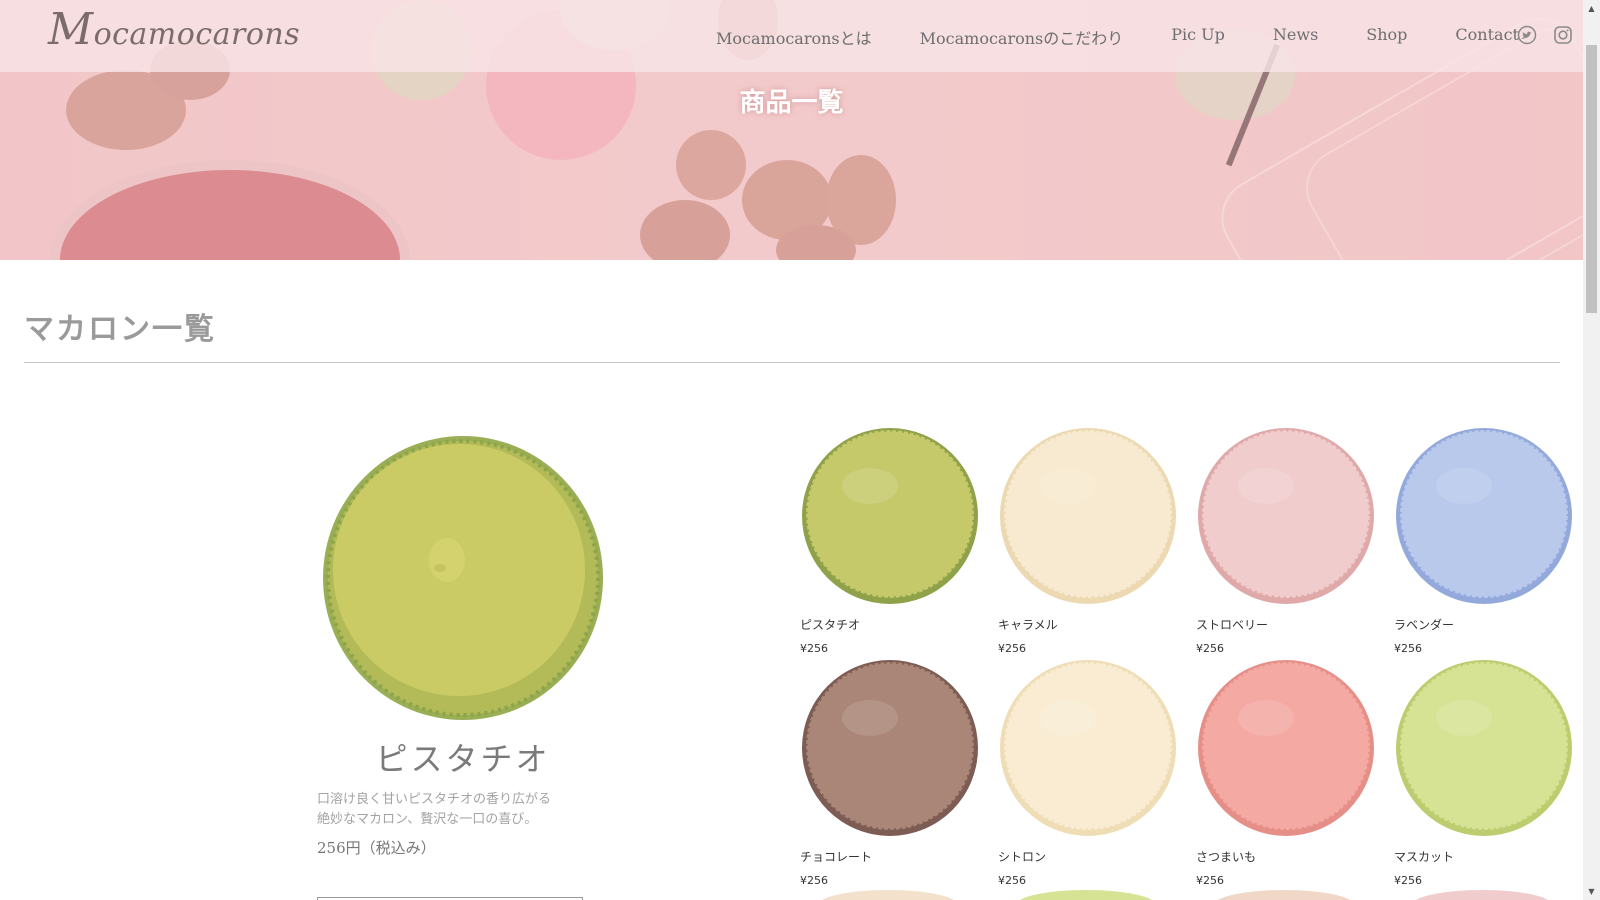 The height and width of the screenshot is (900, 1600). What do you see at coordinates (463, 759) in the screenshot?
I see `featured-product-name: ピスタチオ` at bounding box center [463, 759].